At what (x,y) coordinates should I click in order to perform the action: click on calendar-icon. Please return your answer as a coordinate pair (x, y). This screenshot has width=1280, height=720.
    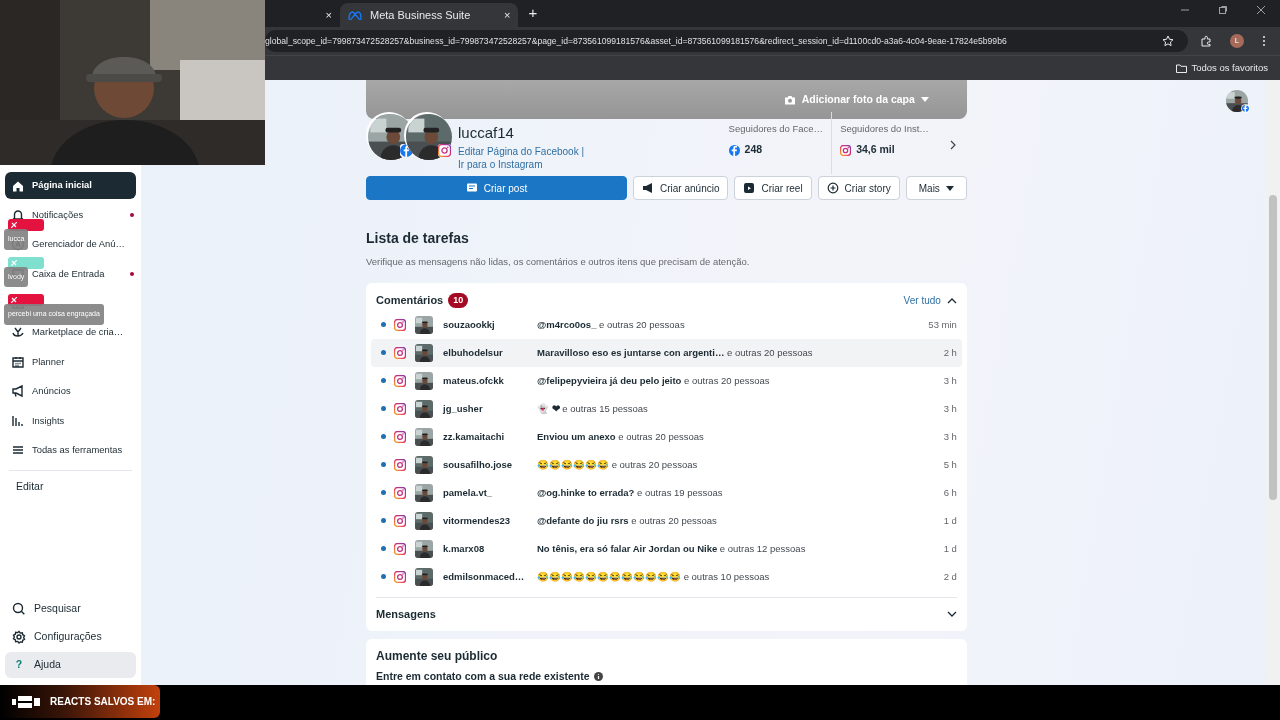
    Looking at the image, I should click on (18, 361).